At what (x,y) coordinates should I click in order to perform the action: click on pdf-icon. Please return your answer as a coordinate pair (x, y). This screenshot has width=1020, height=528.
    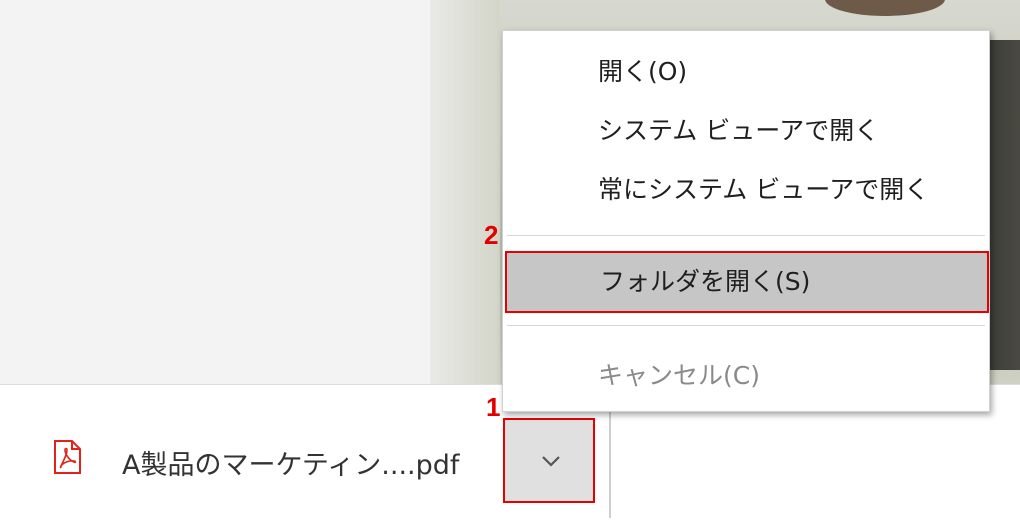
    Looking at the image, I should click on (67, 457).